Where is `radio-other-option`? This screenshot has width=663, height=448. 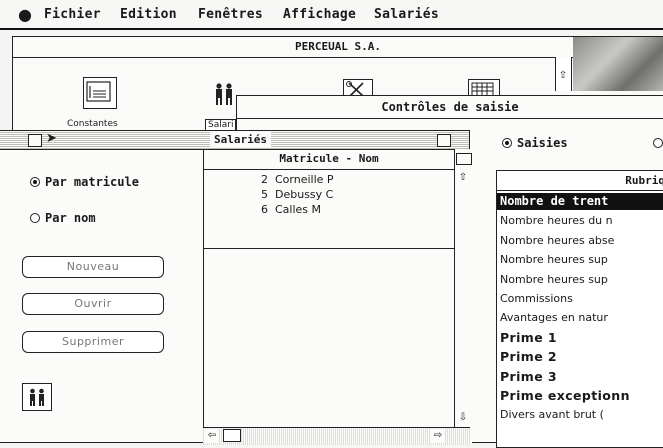 radio-other-option is located at coordinates (658, 143).